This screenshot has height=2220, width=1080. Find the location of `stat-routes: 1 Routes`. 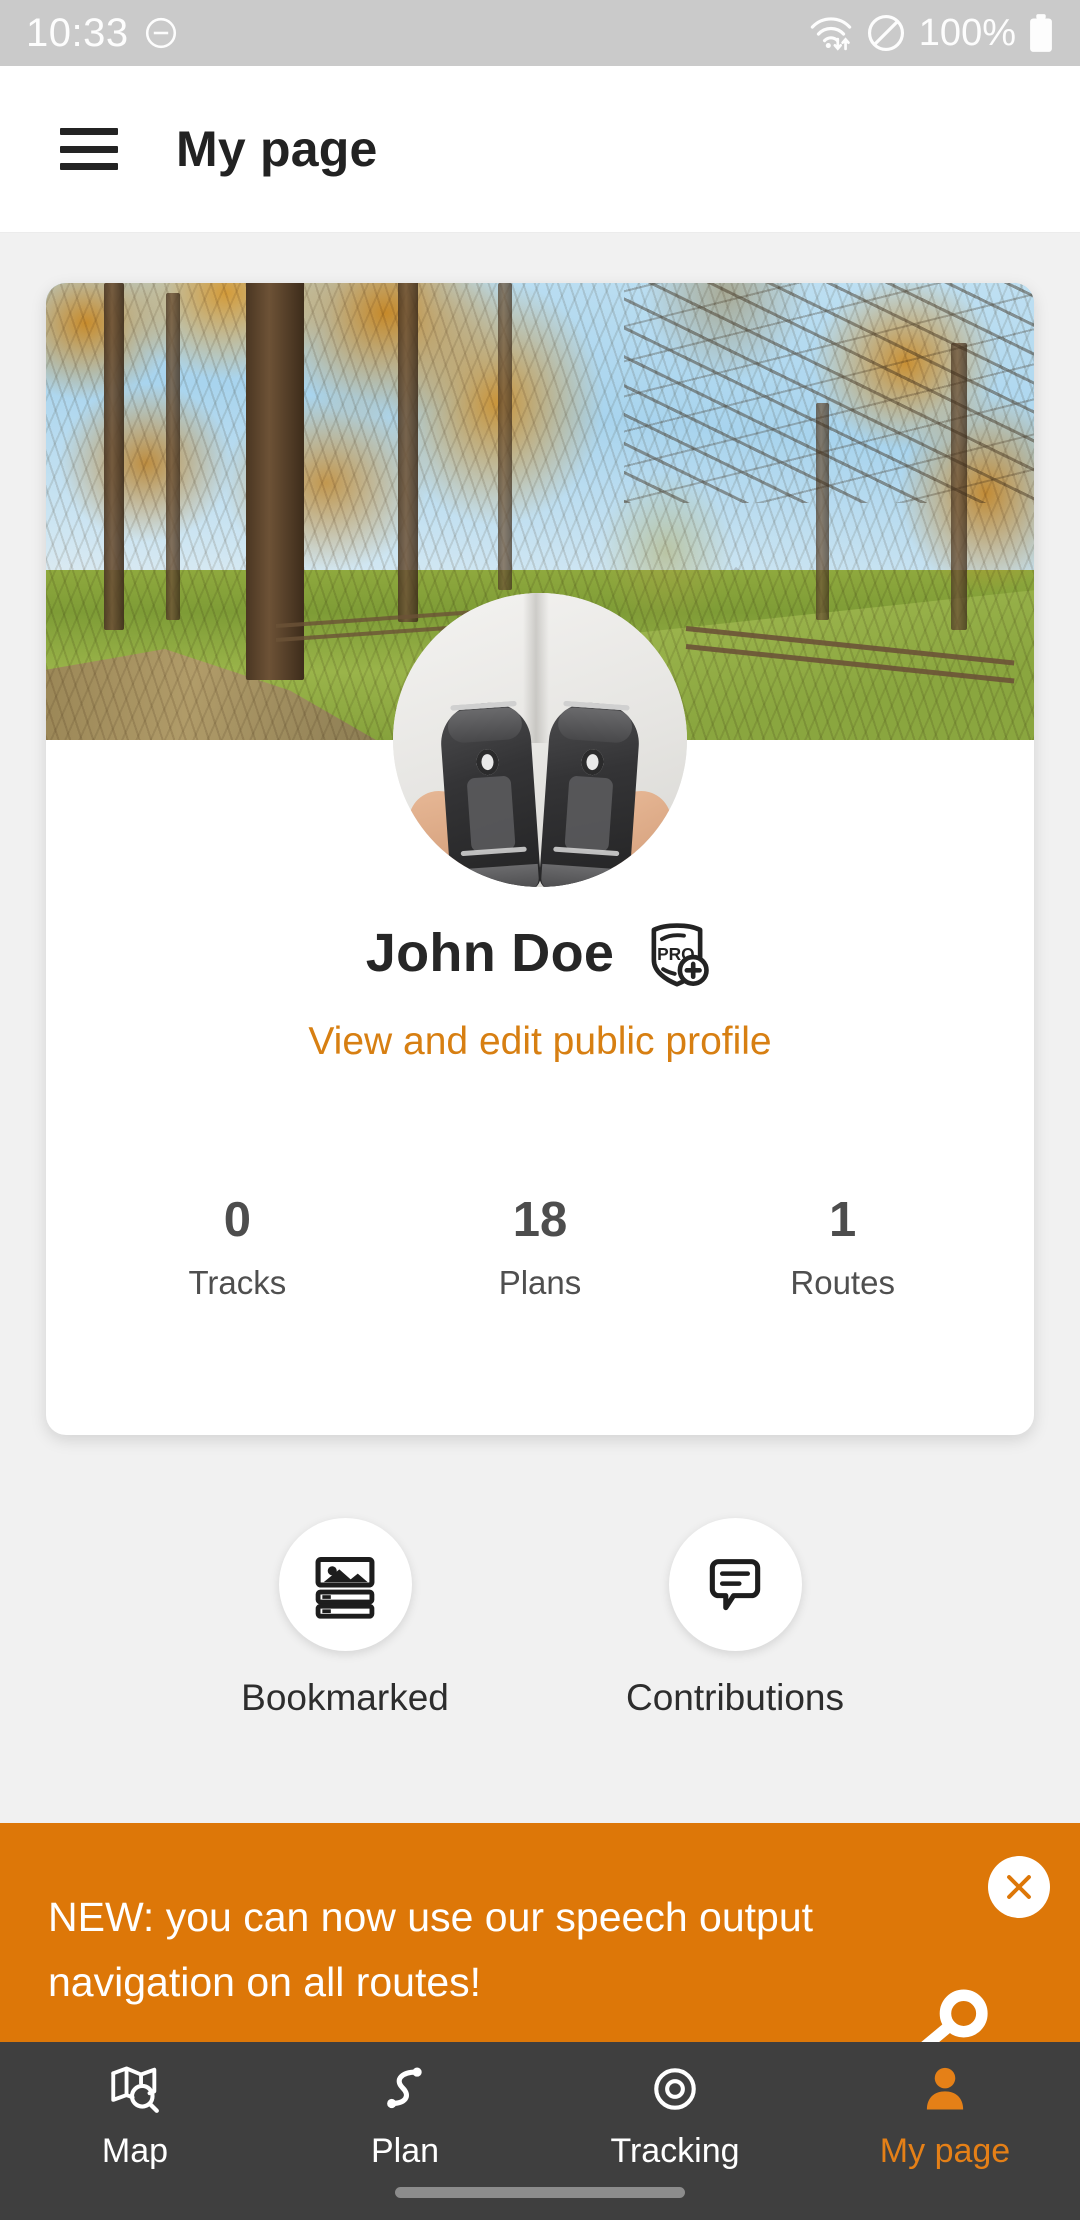

stat-routes: 1 Routes is located at coordinates (842, 1247).